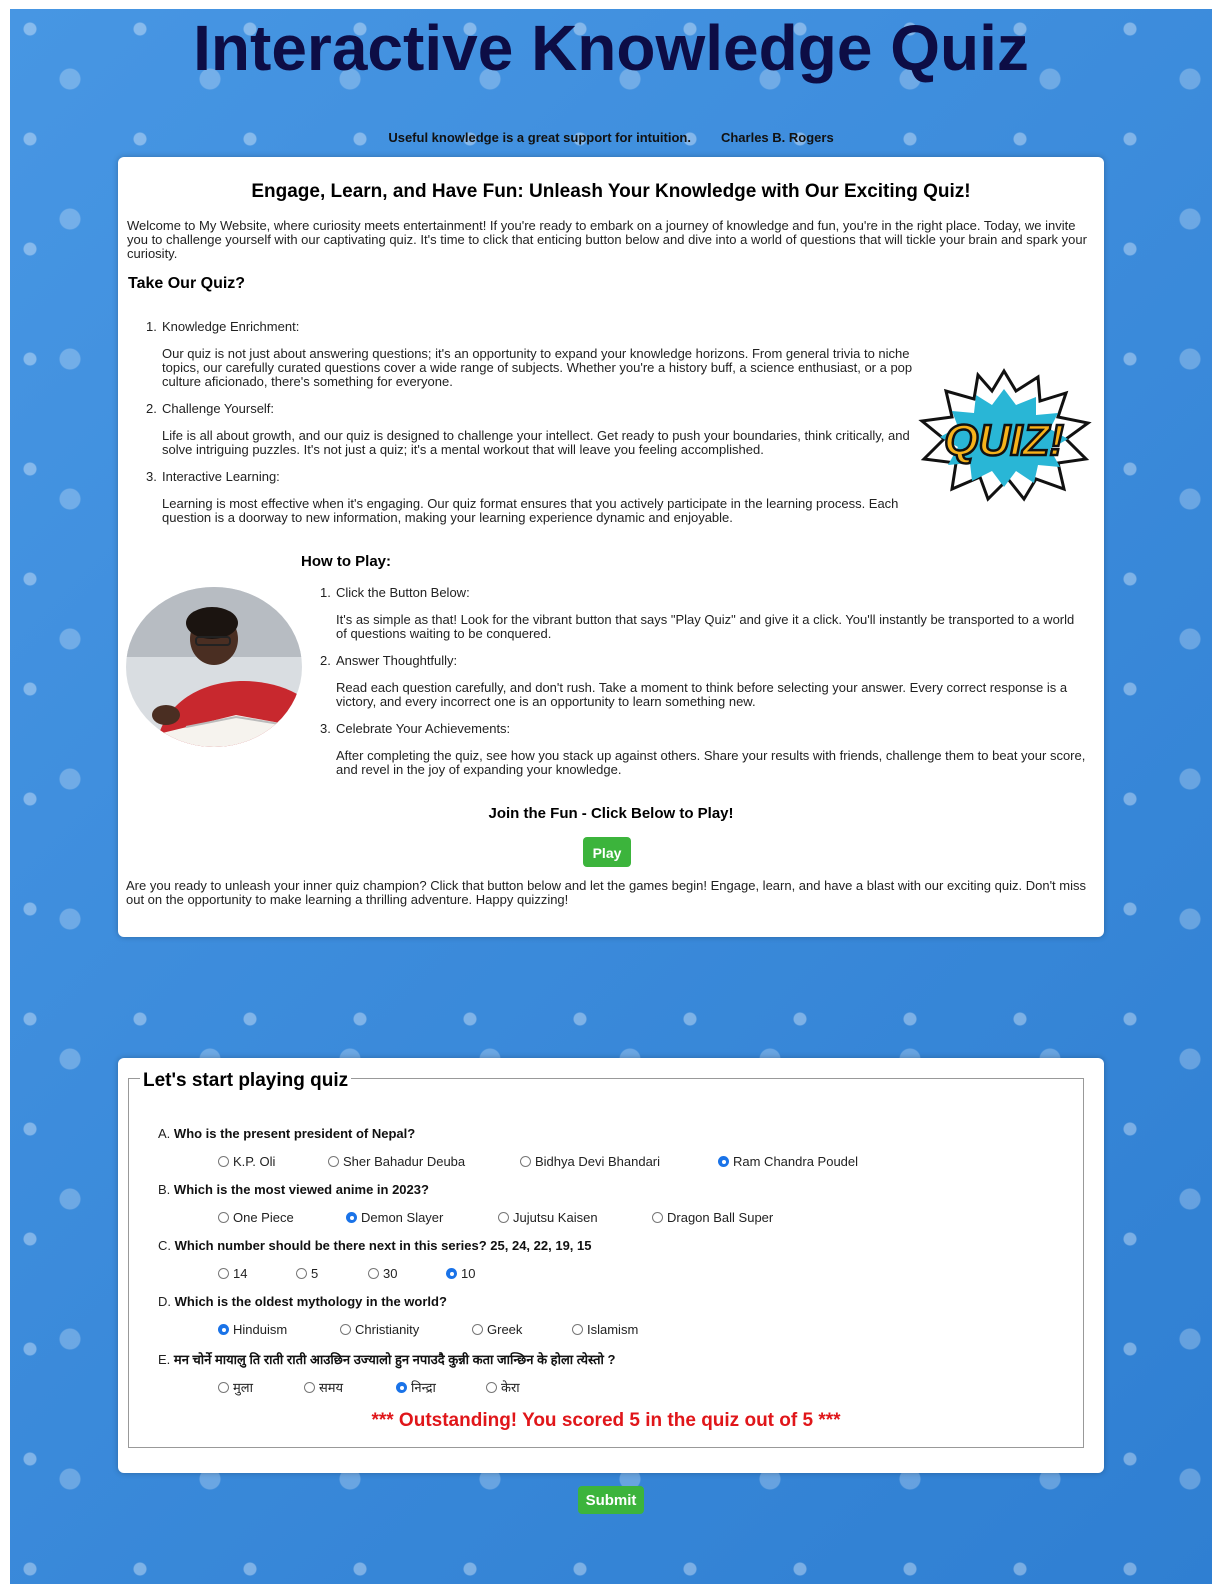  What do you see at coordinates (254, 1161) in the screenshot?
I see `option-label: K.P. Oli` at bounding box center [254, 1161].